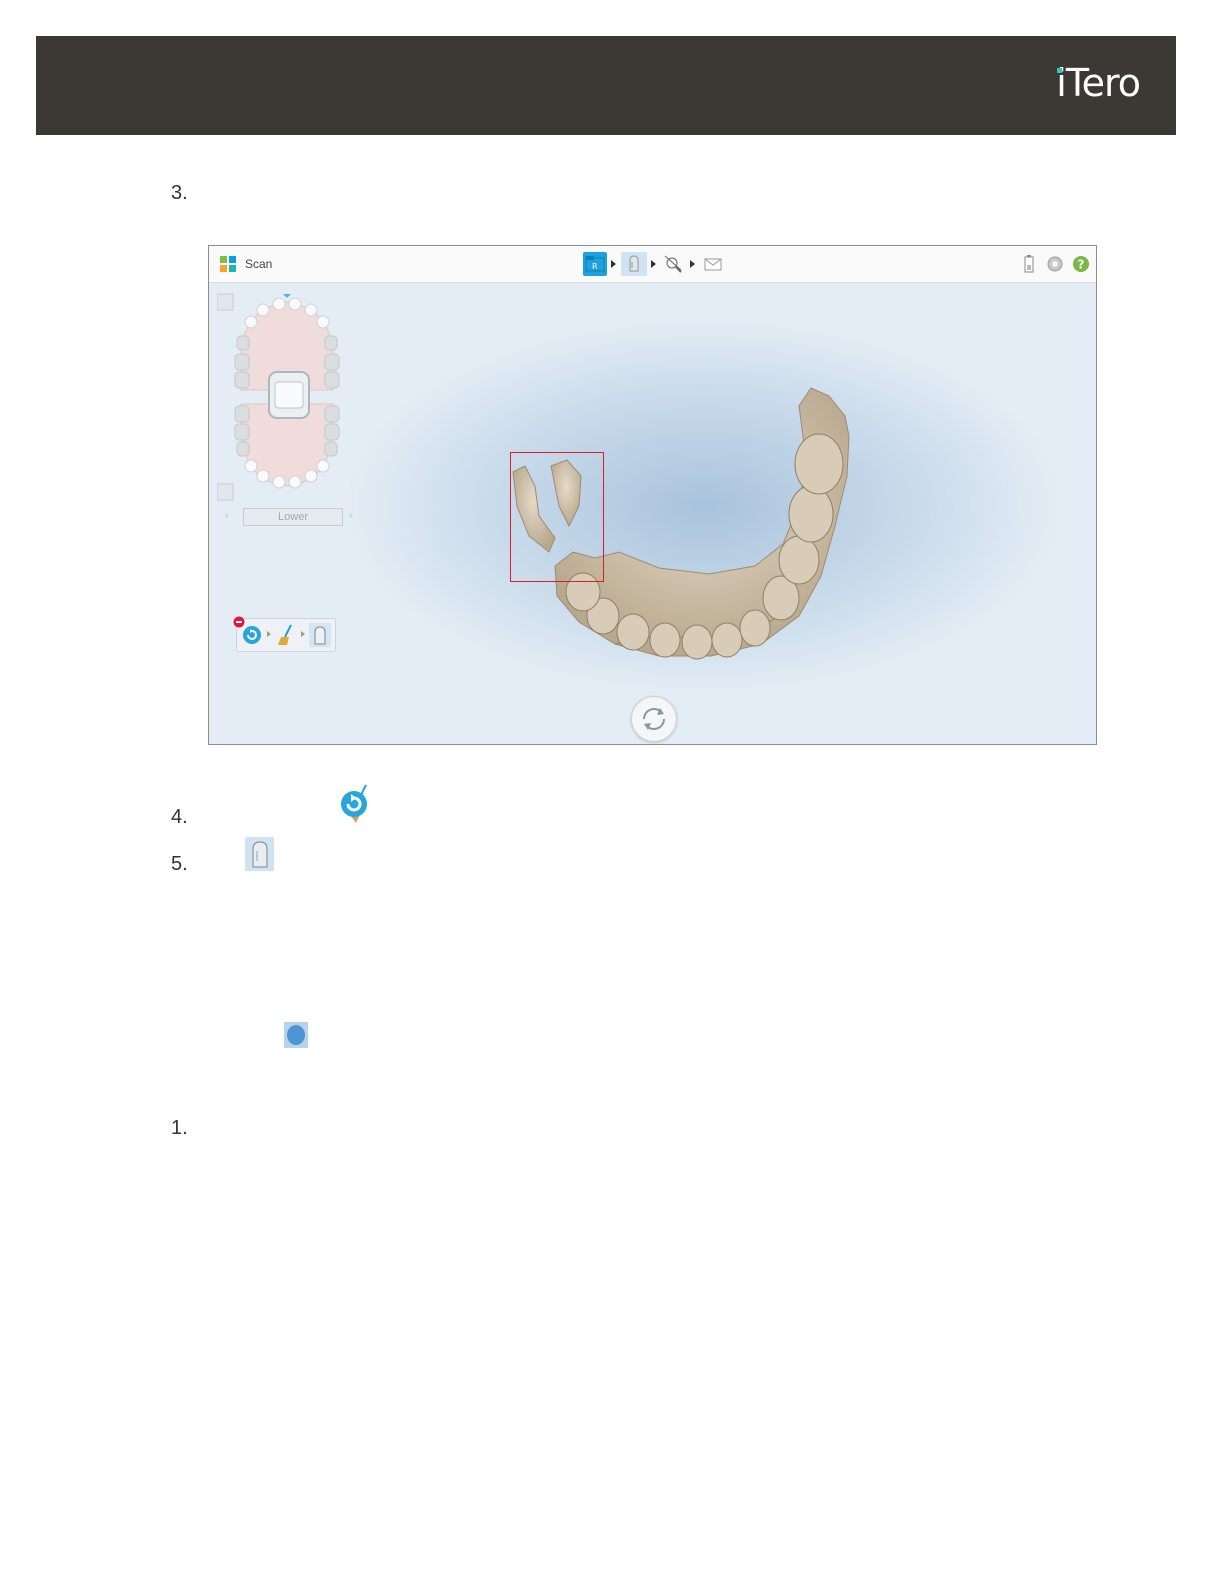  I want to click on undo-tool-icon, so click(355, 805).